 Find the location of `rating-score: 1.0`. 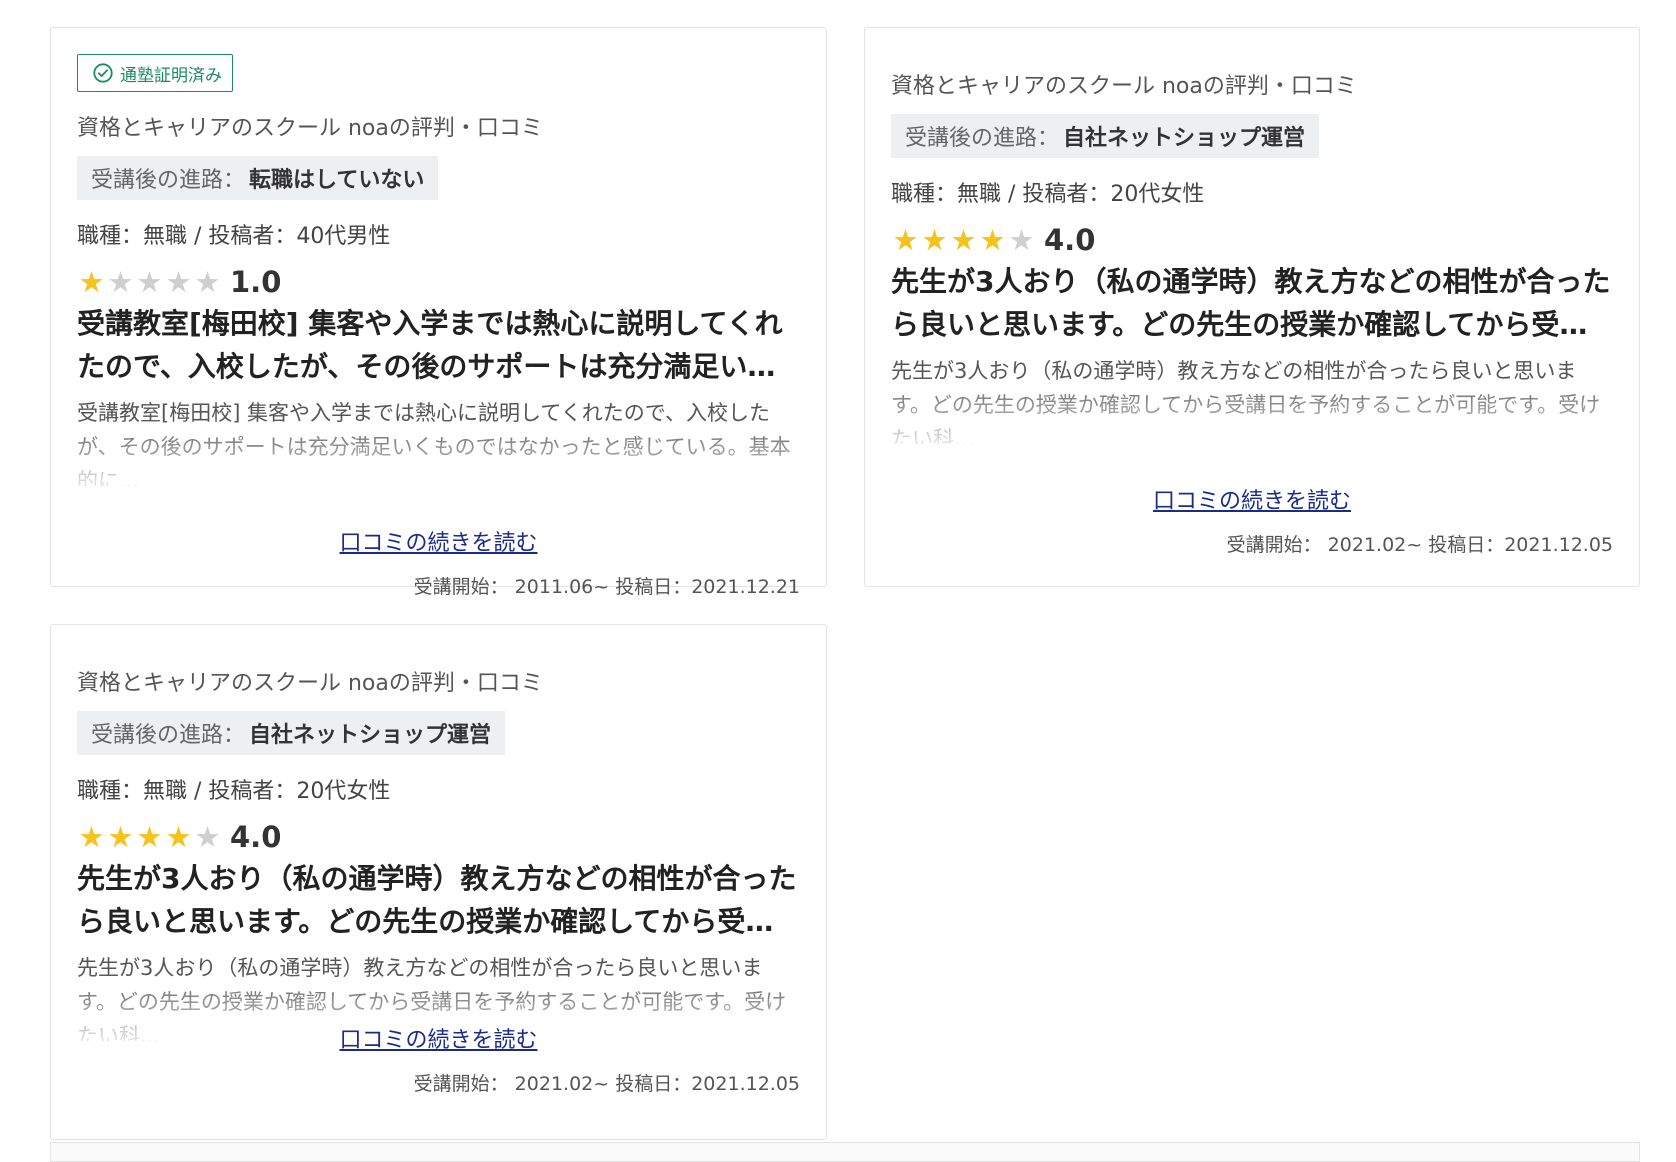

rating-score: 1.0 is located at coordinates (256, 282).